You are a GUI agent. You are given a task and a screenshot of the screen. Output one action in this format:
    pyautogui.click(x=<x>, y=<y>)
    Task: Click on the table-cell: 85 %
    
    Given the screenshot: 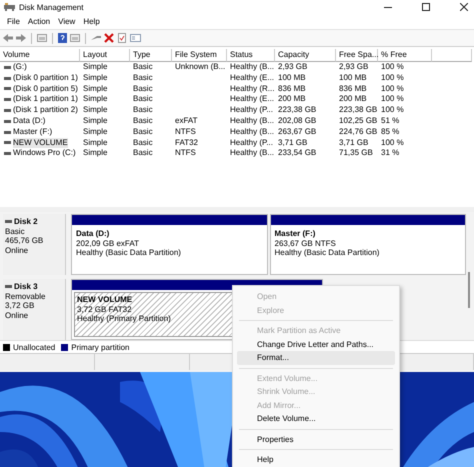 What is the action you would take?
    pyautogui.click(x=390, y=131)
    